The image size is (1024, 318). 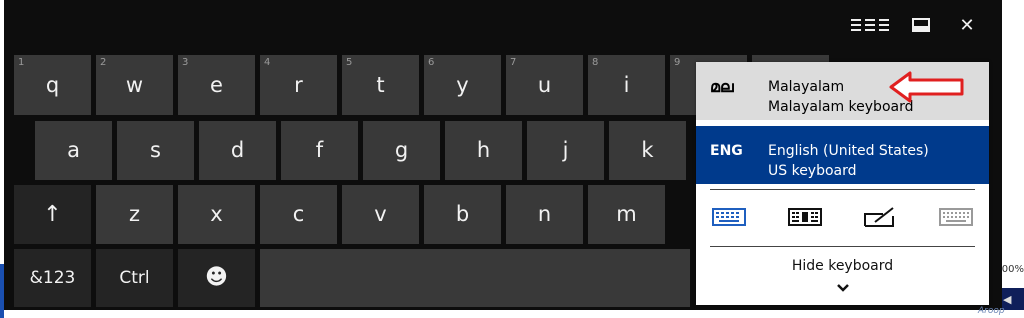 I want to click on key-label: v, so click(x=380, y=214).